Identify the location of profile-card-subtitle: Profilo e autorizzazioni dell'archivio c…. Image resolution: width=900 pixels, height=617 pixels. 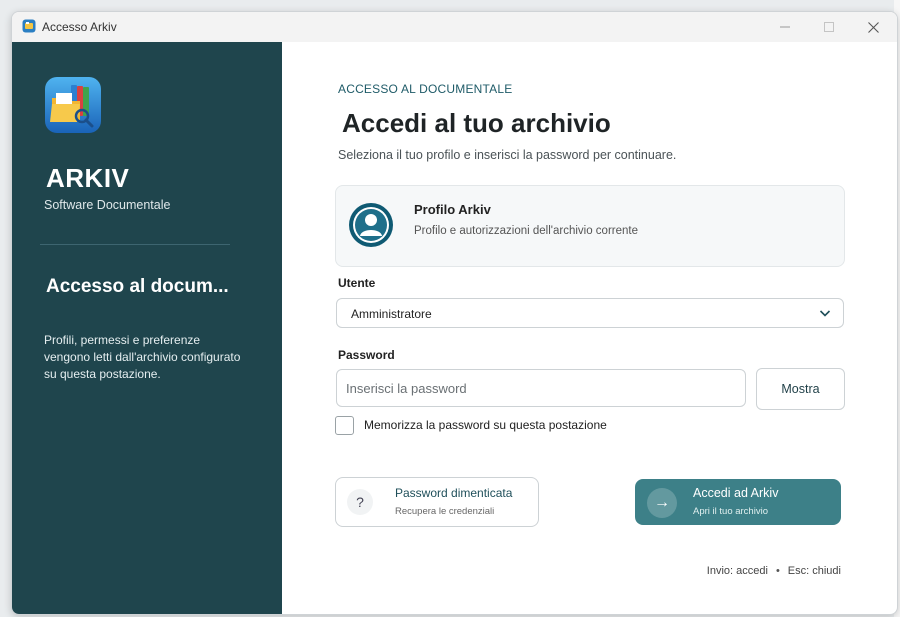
(526, 231).